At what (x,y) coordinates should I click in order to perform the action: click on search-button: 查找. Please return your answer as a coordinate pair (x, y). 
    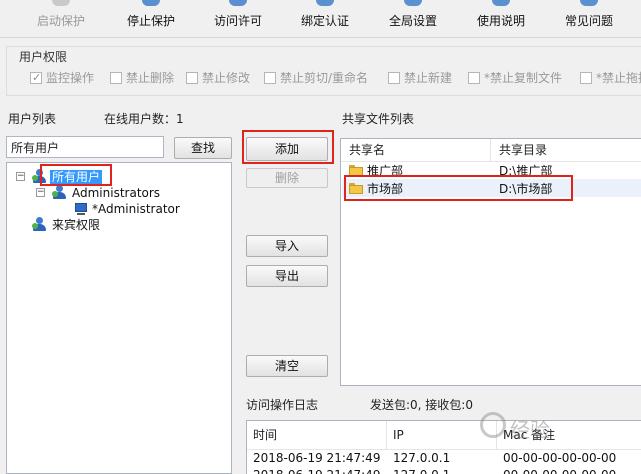
    Looking at the image, I should click on (203, 148).